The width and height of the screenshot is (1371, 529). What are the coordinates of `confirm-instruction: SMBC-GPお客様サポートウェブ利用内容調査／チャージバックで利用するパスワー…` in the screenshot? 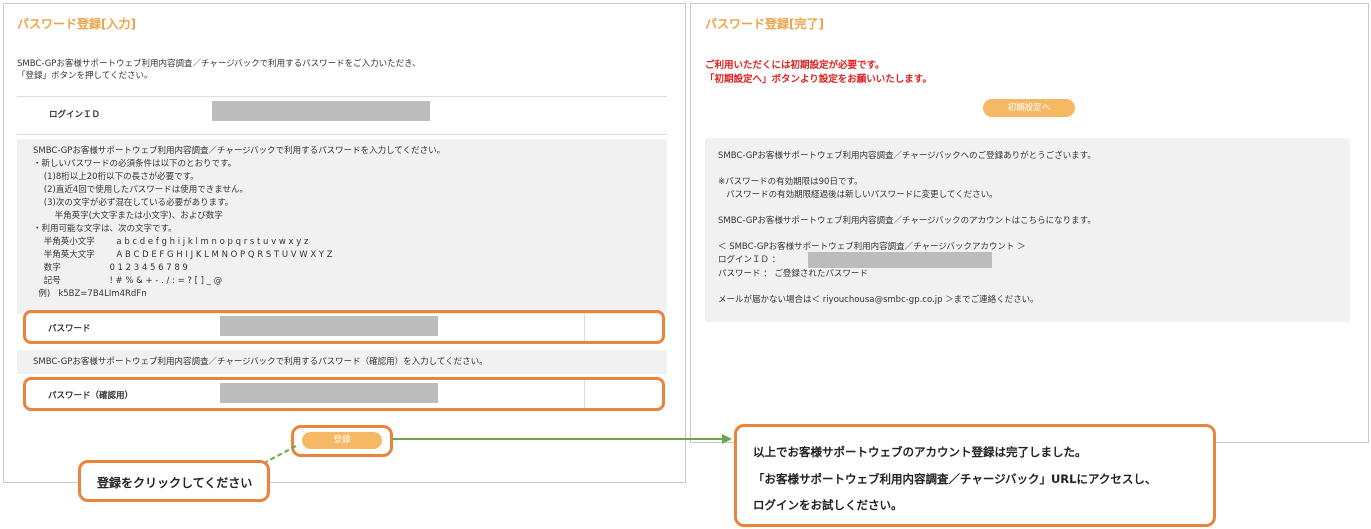 It's located at (260, 362).